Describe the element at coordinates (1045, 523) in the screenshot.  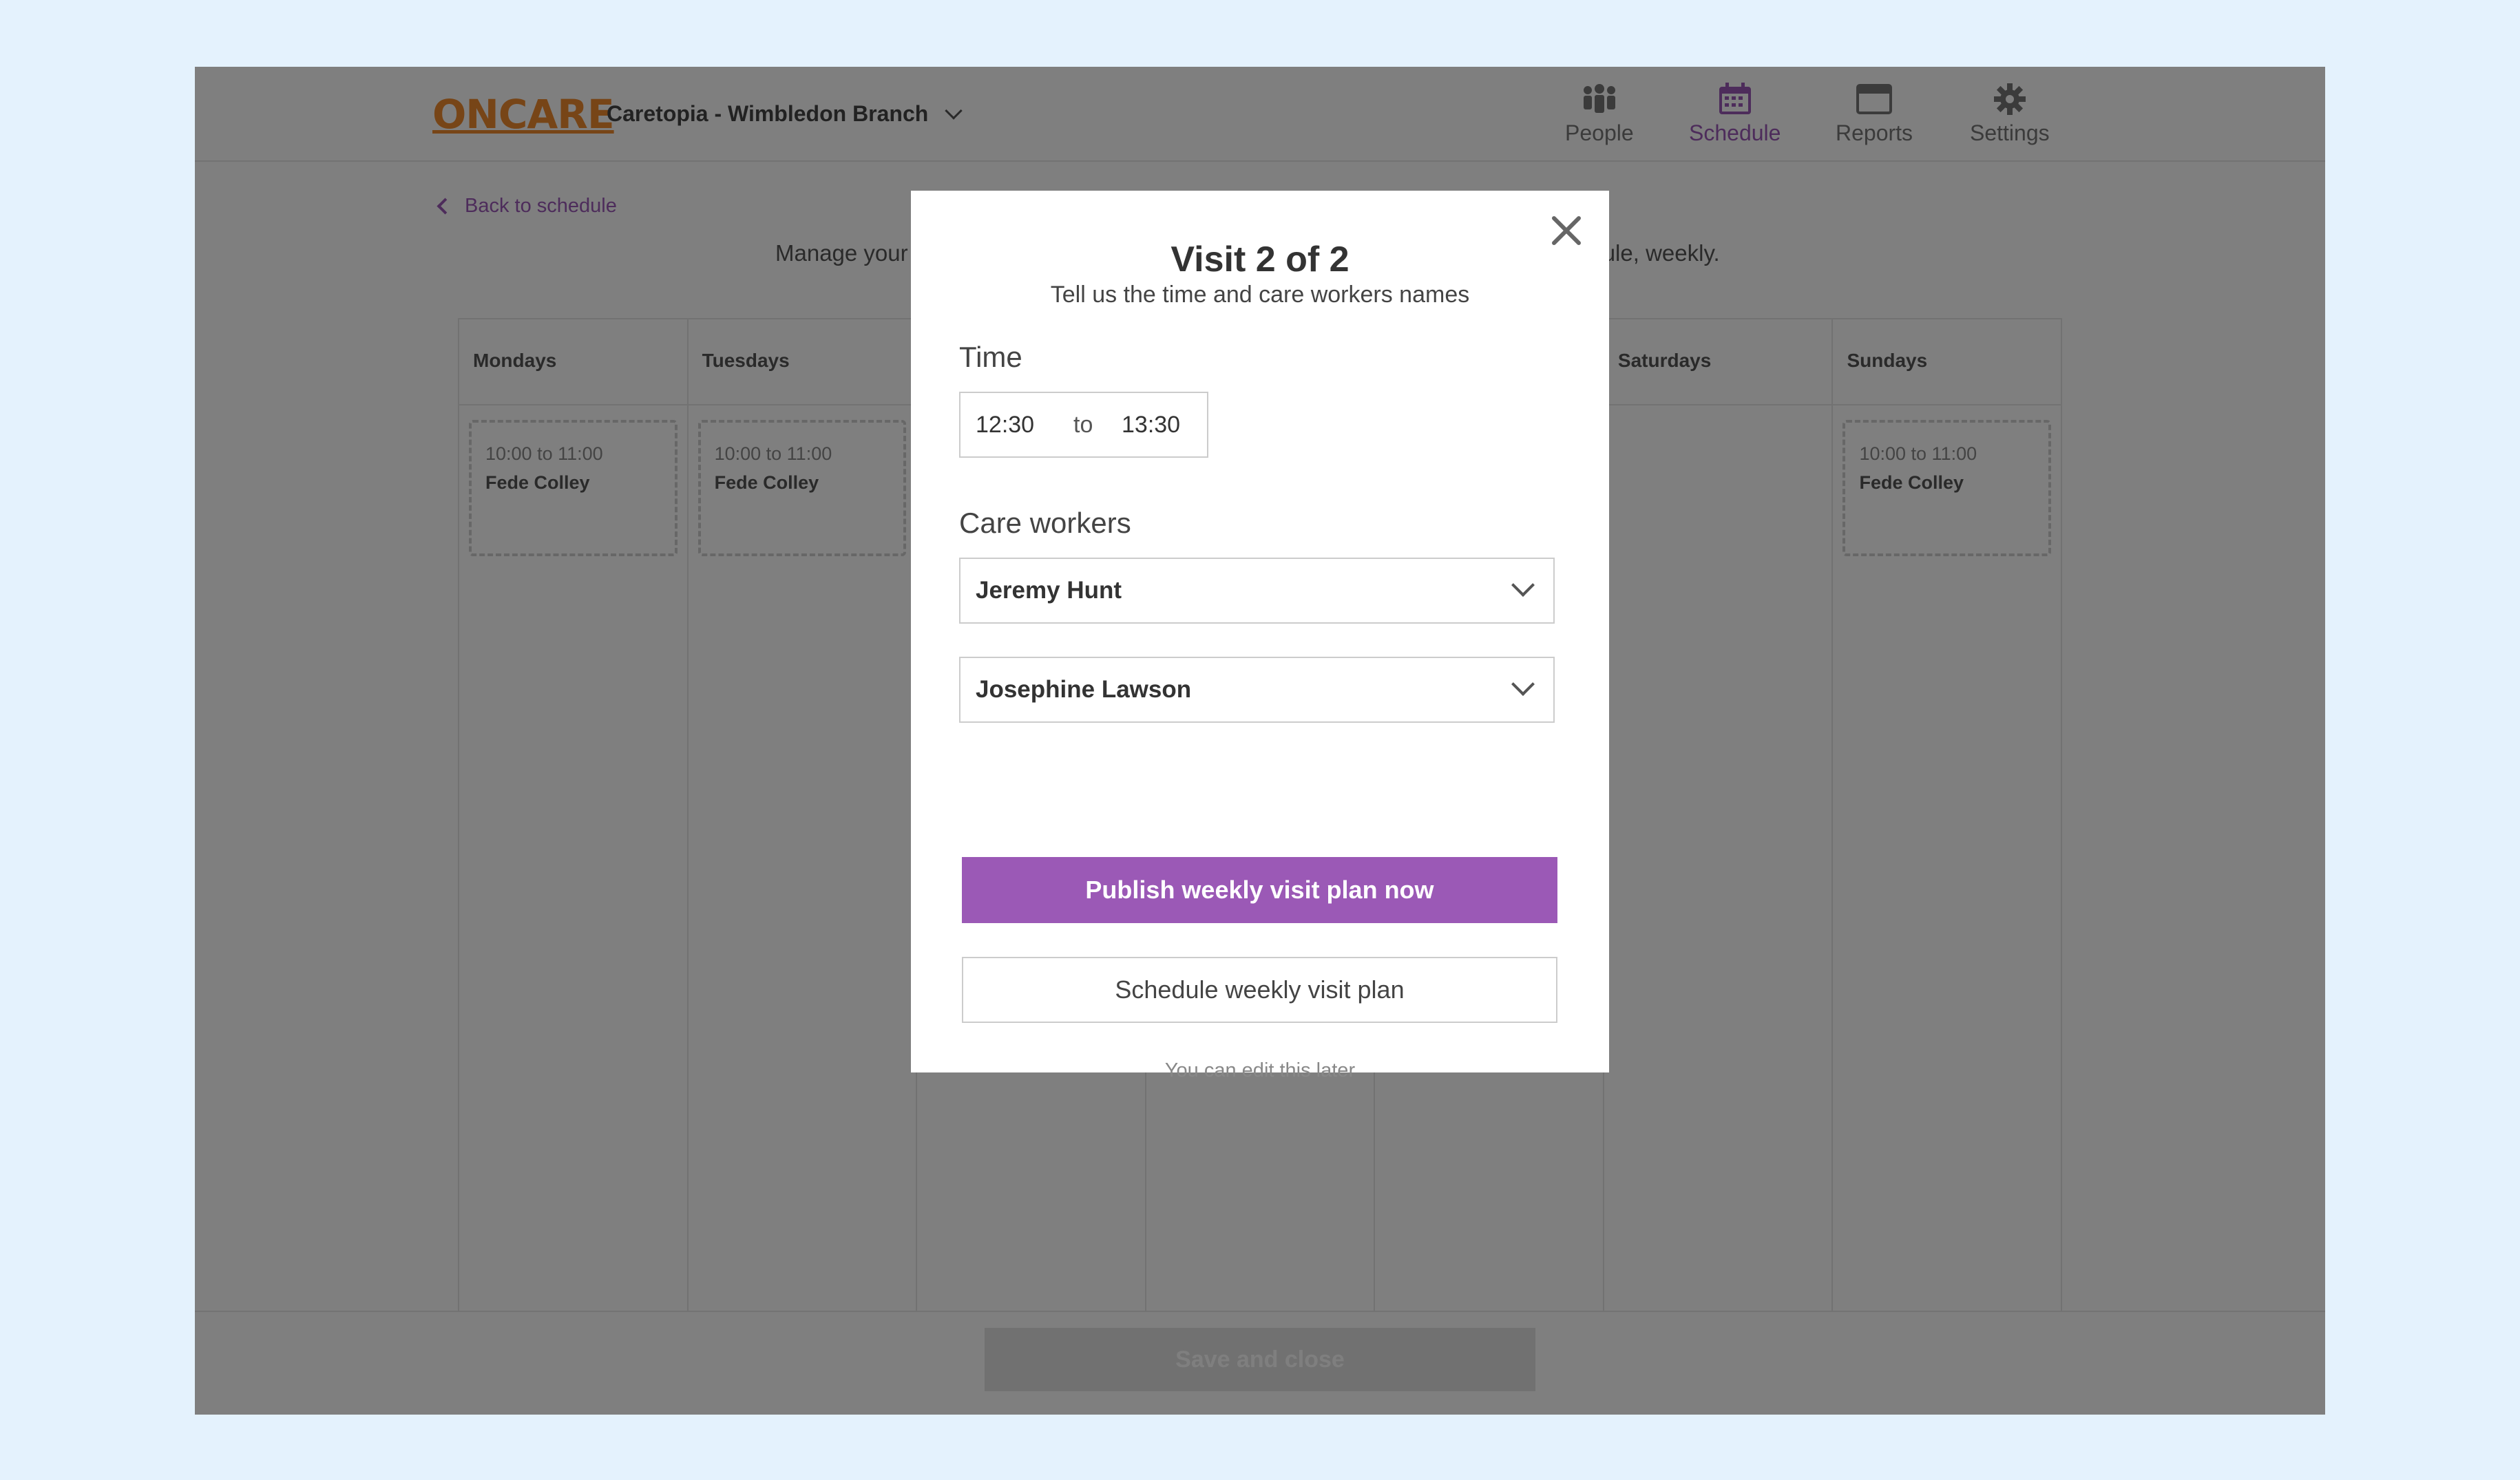
I see `care-workers-label: Care workers` at that location.